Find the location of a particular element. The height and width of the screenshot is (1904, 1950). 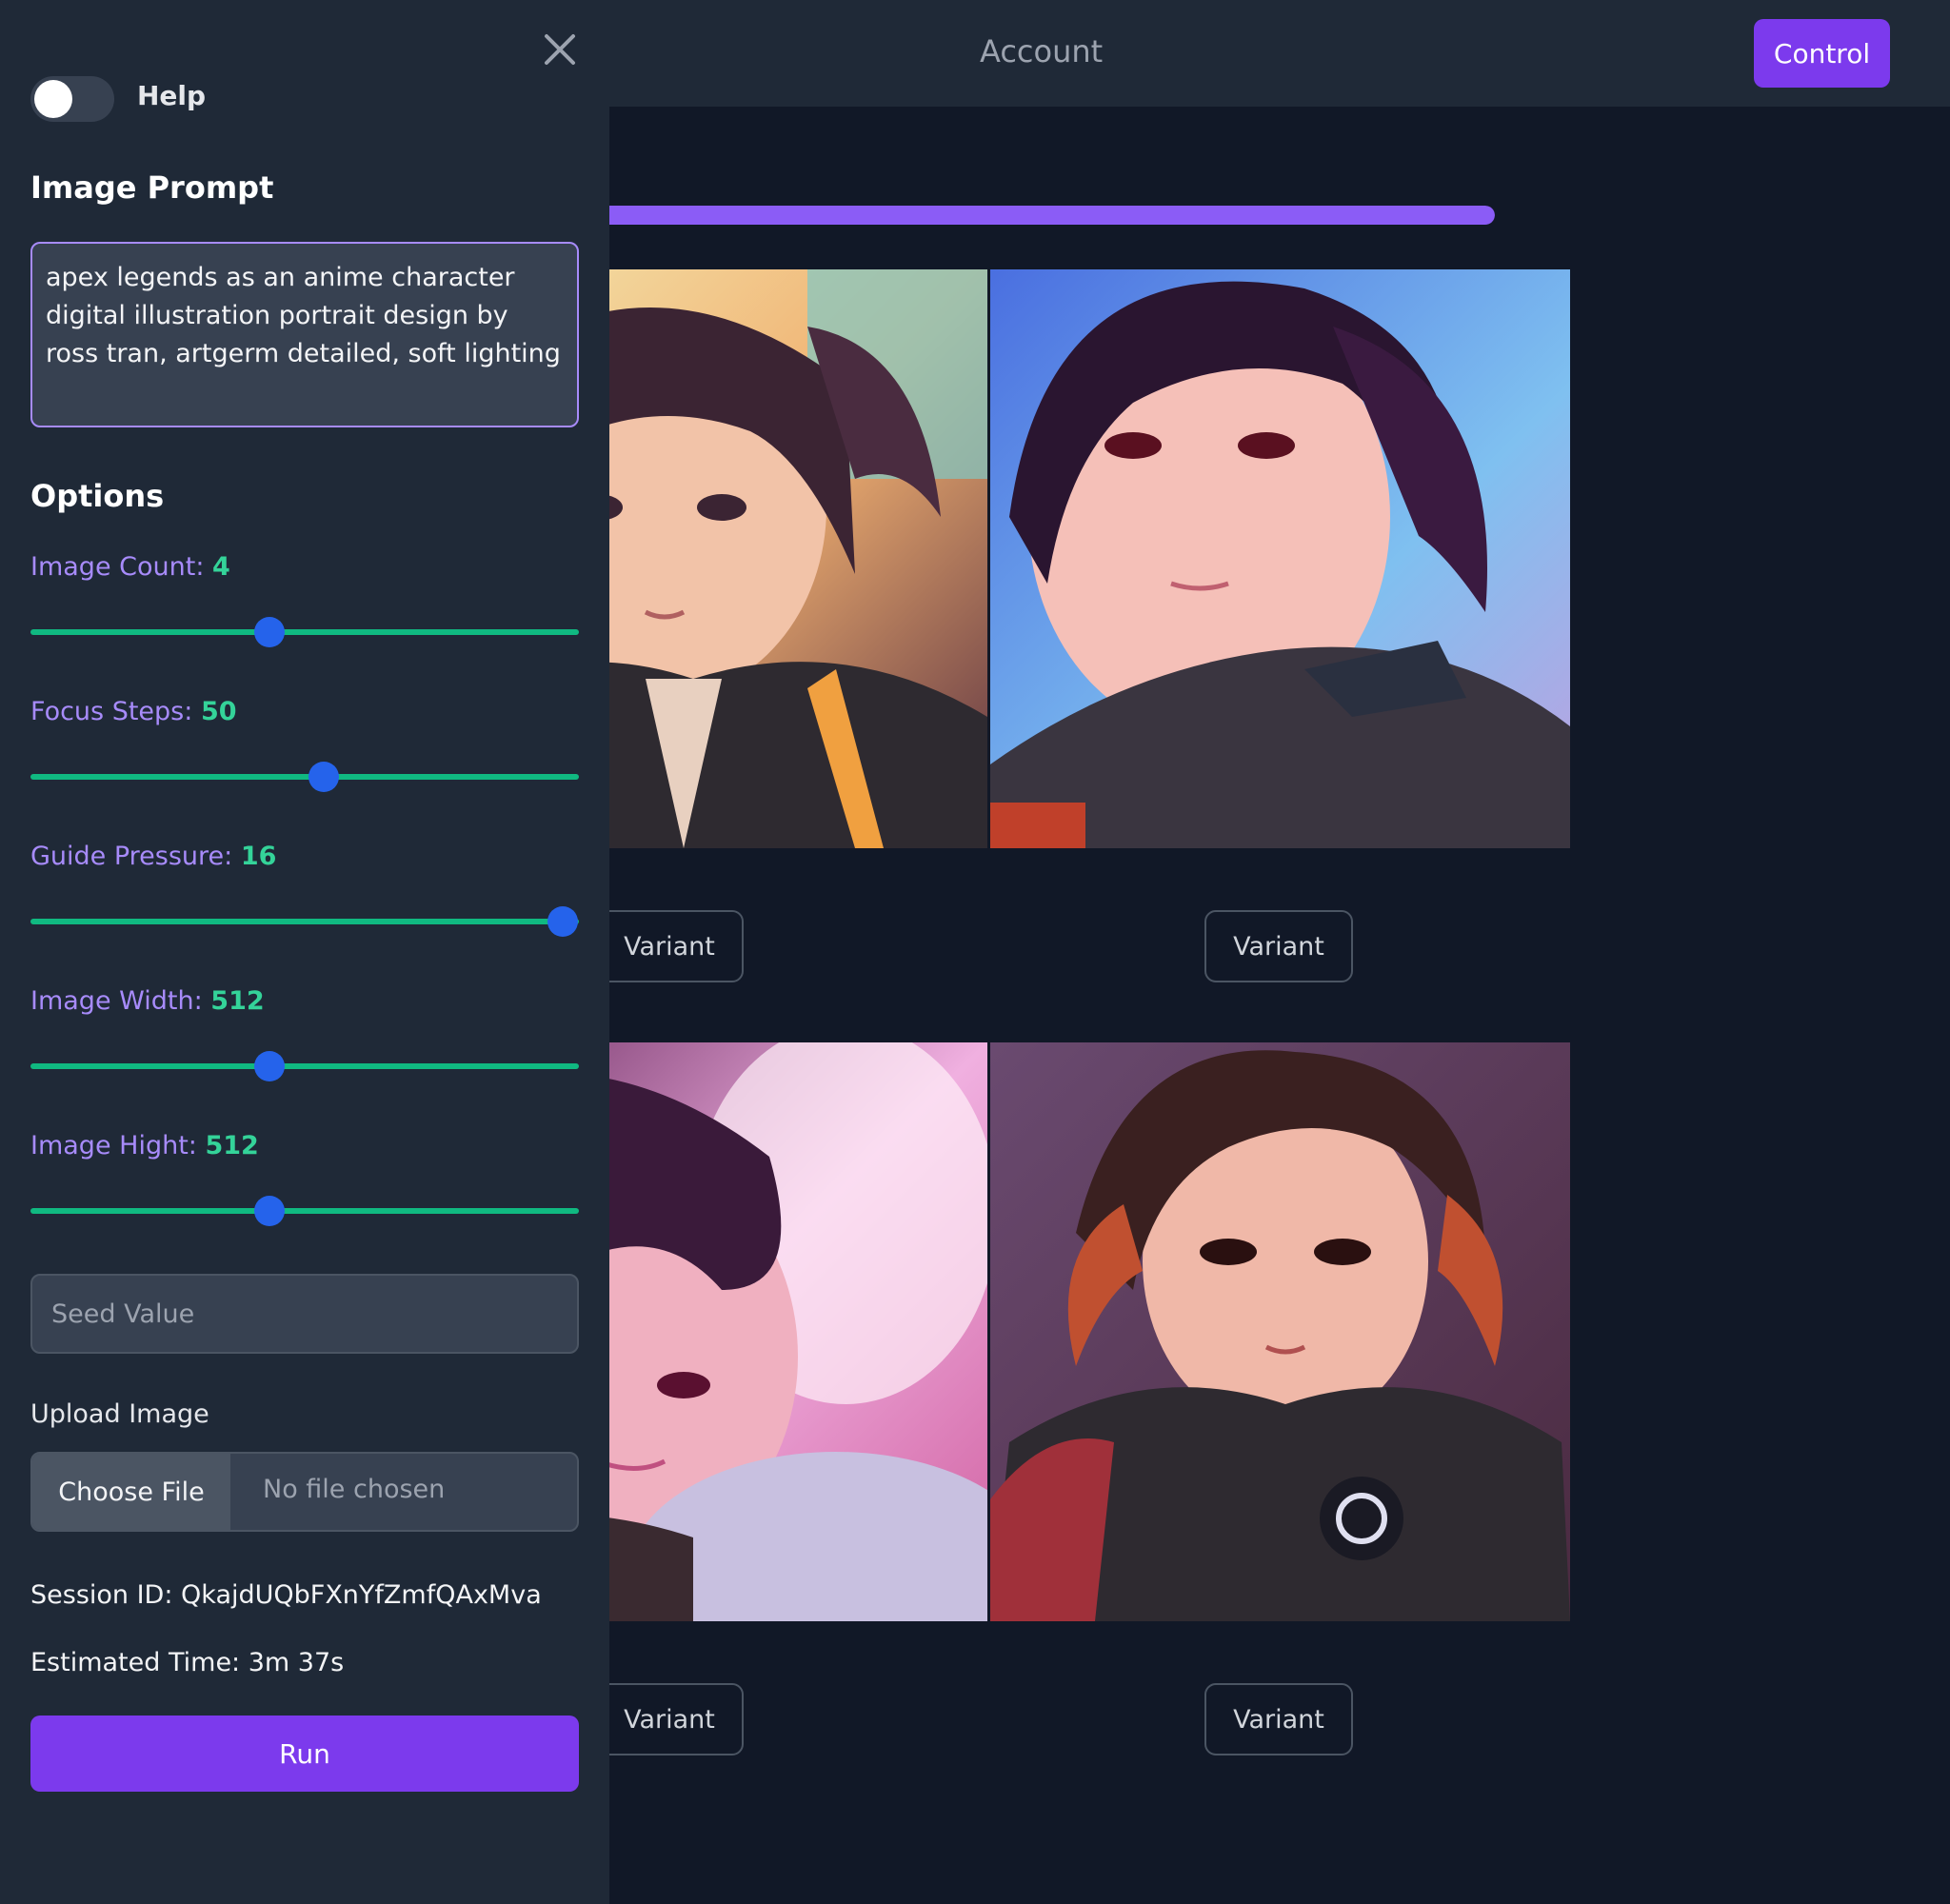

option-label-text: Focus Steps: is located at coordinates (111, 711).